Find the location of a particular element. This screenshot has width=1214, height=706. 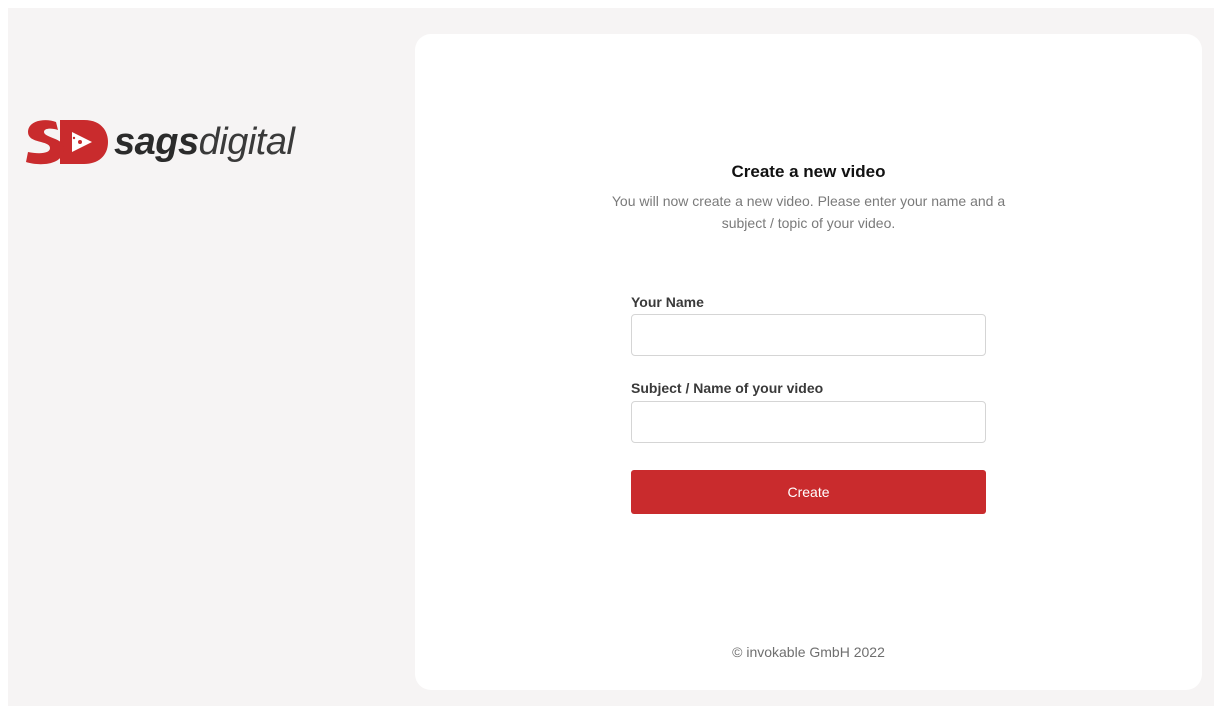

subject-label: Subject / Name of your video is located at coordinates (727, 388).